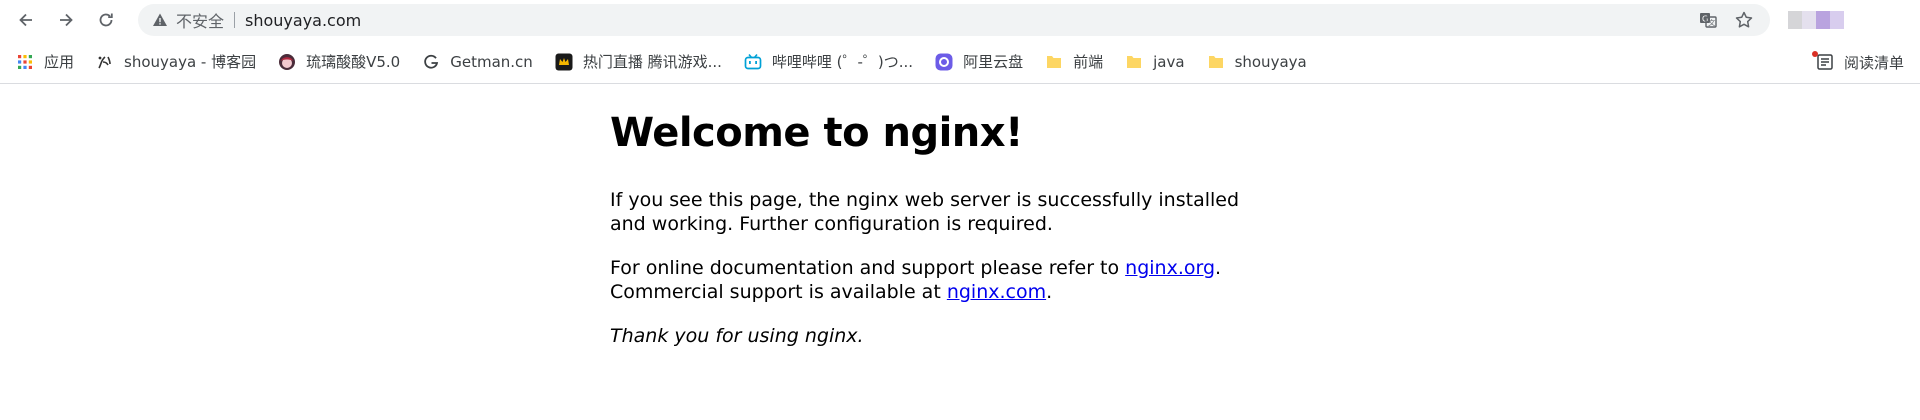 This screenshot has width=1920, height=420. Describe the element at coordinates (1270, 61) in the screenshot. I see `bookmark-label: shouyaya` at that location.